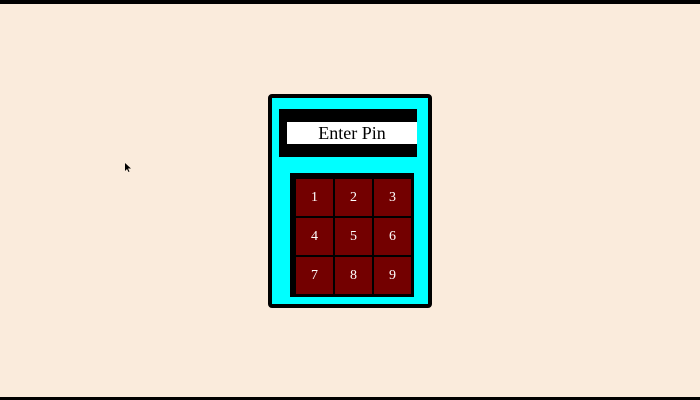 The image size is (700, 400). Describe the element at coordinates (314, 197) in the screenshot. I see `key-1: 1` at that location.